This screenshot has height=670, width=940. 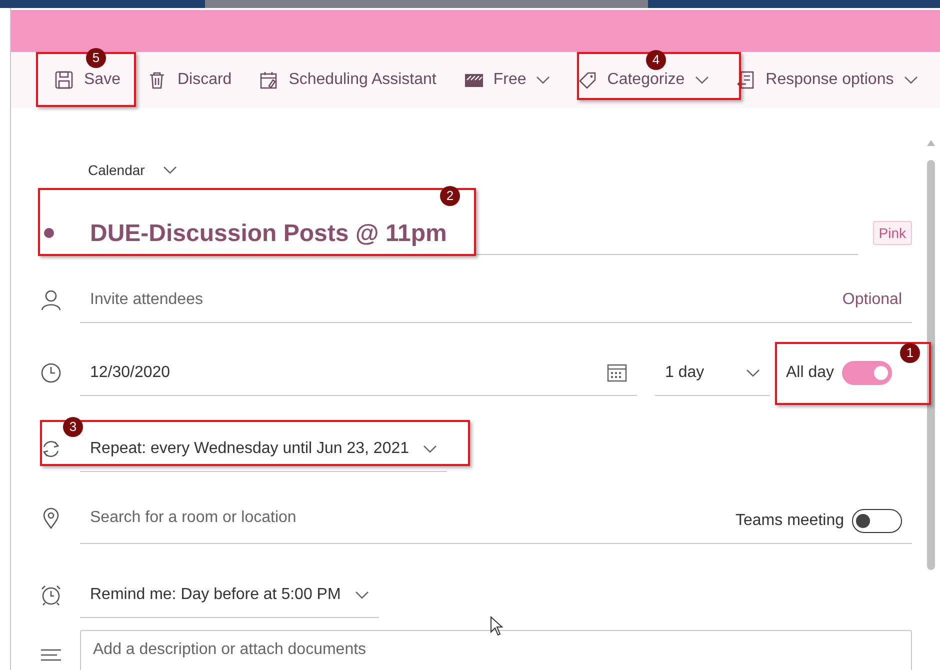 I want to click on alarm-clock-icon, so click(x=51, y=595).